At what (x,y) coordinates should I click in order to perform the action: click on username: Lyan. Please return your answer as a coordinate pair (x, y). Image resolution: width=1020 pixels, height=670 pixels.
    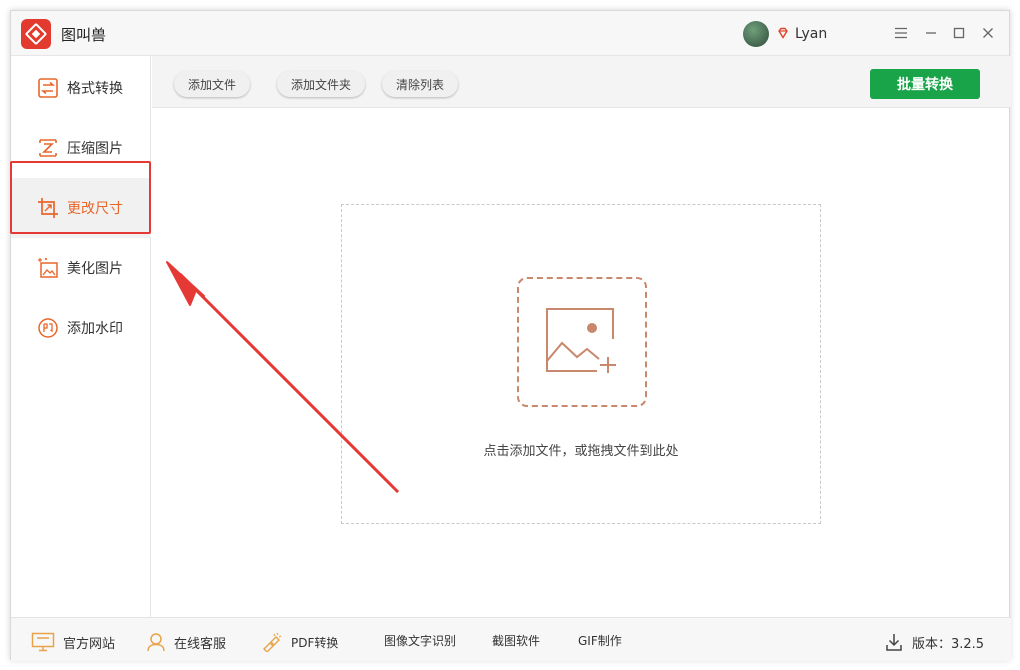
    Looking at the image, I should click on (811, 34).